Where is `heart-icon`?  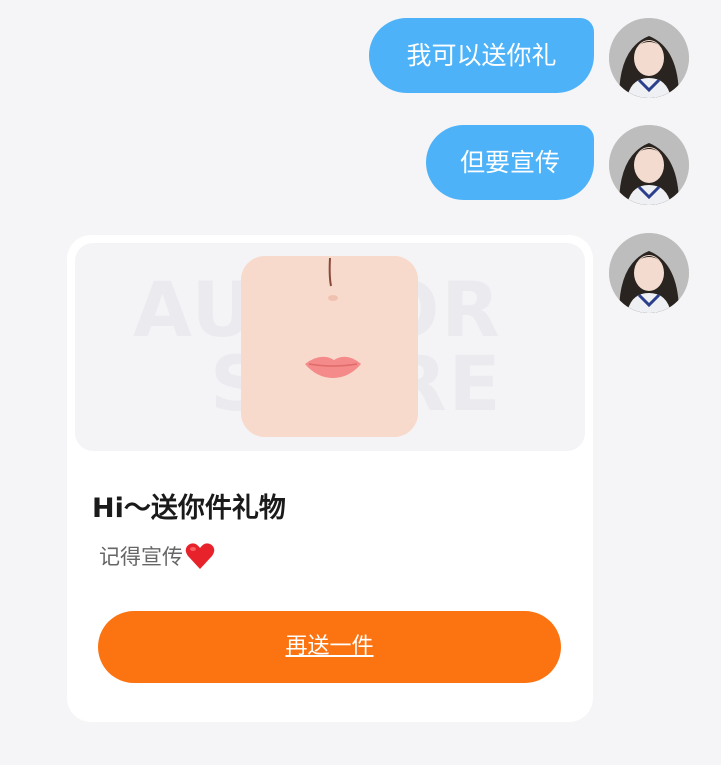
heart-icon is located at coordinates (200, 556).